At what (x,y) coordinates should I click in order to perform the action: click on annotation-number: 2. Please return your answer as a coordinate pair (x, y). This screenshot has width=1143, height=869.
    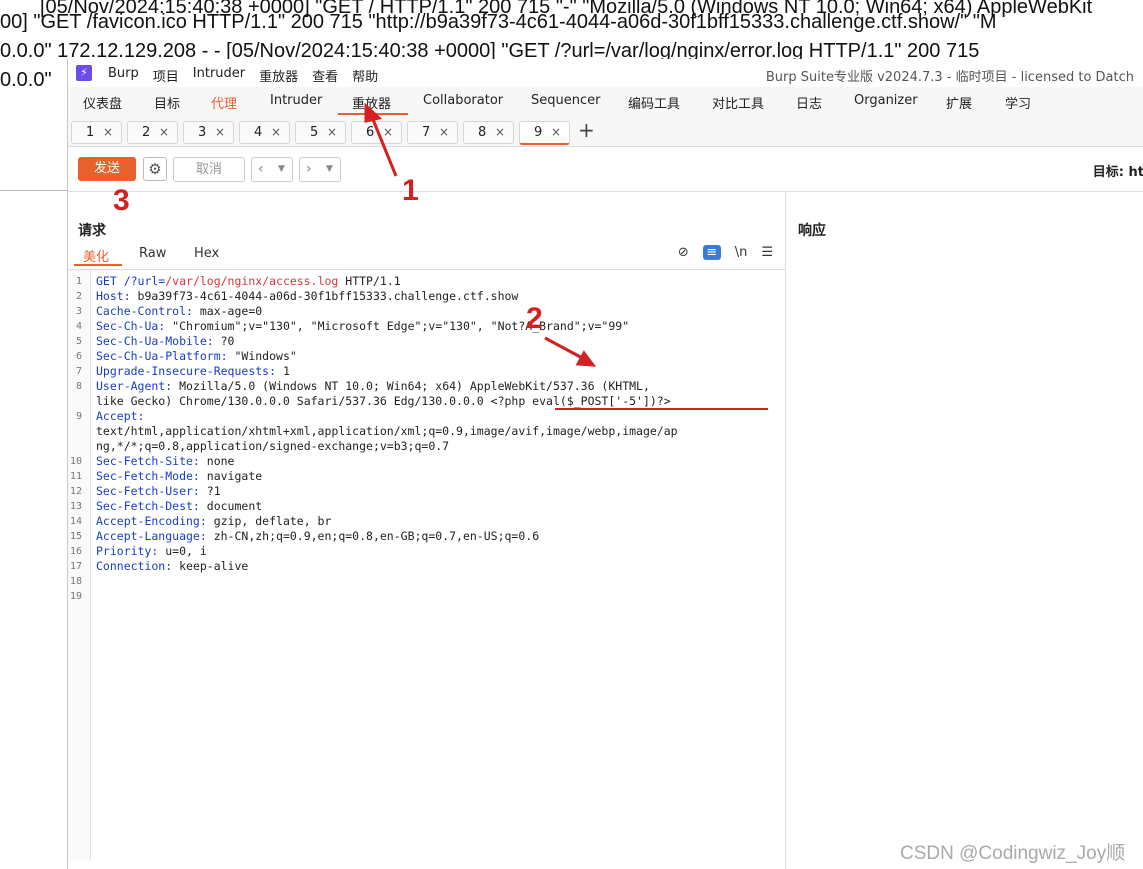
    Looking at the image, I should click on (534, 318).